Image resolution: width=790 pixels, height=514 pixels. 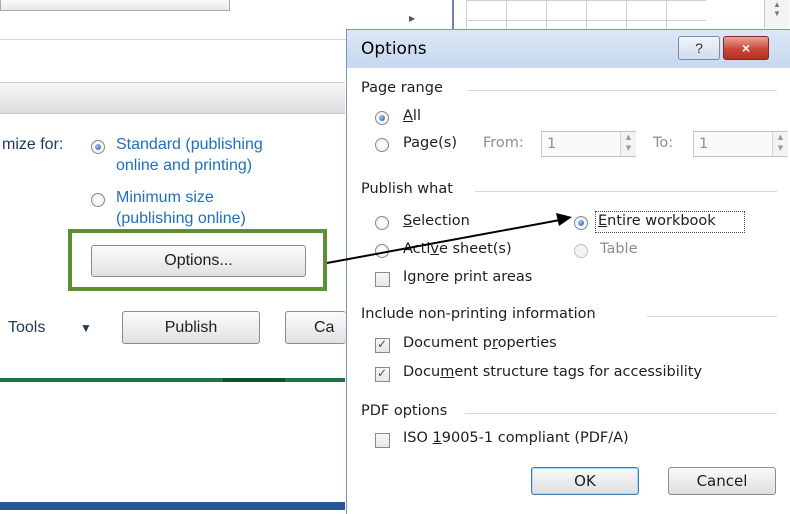 What do you see at coordinates (564, 219) in the screenshot?
I see `callout-arrow-head-icon` at bounding box center [564, 219].